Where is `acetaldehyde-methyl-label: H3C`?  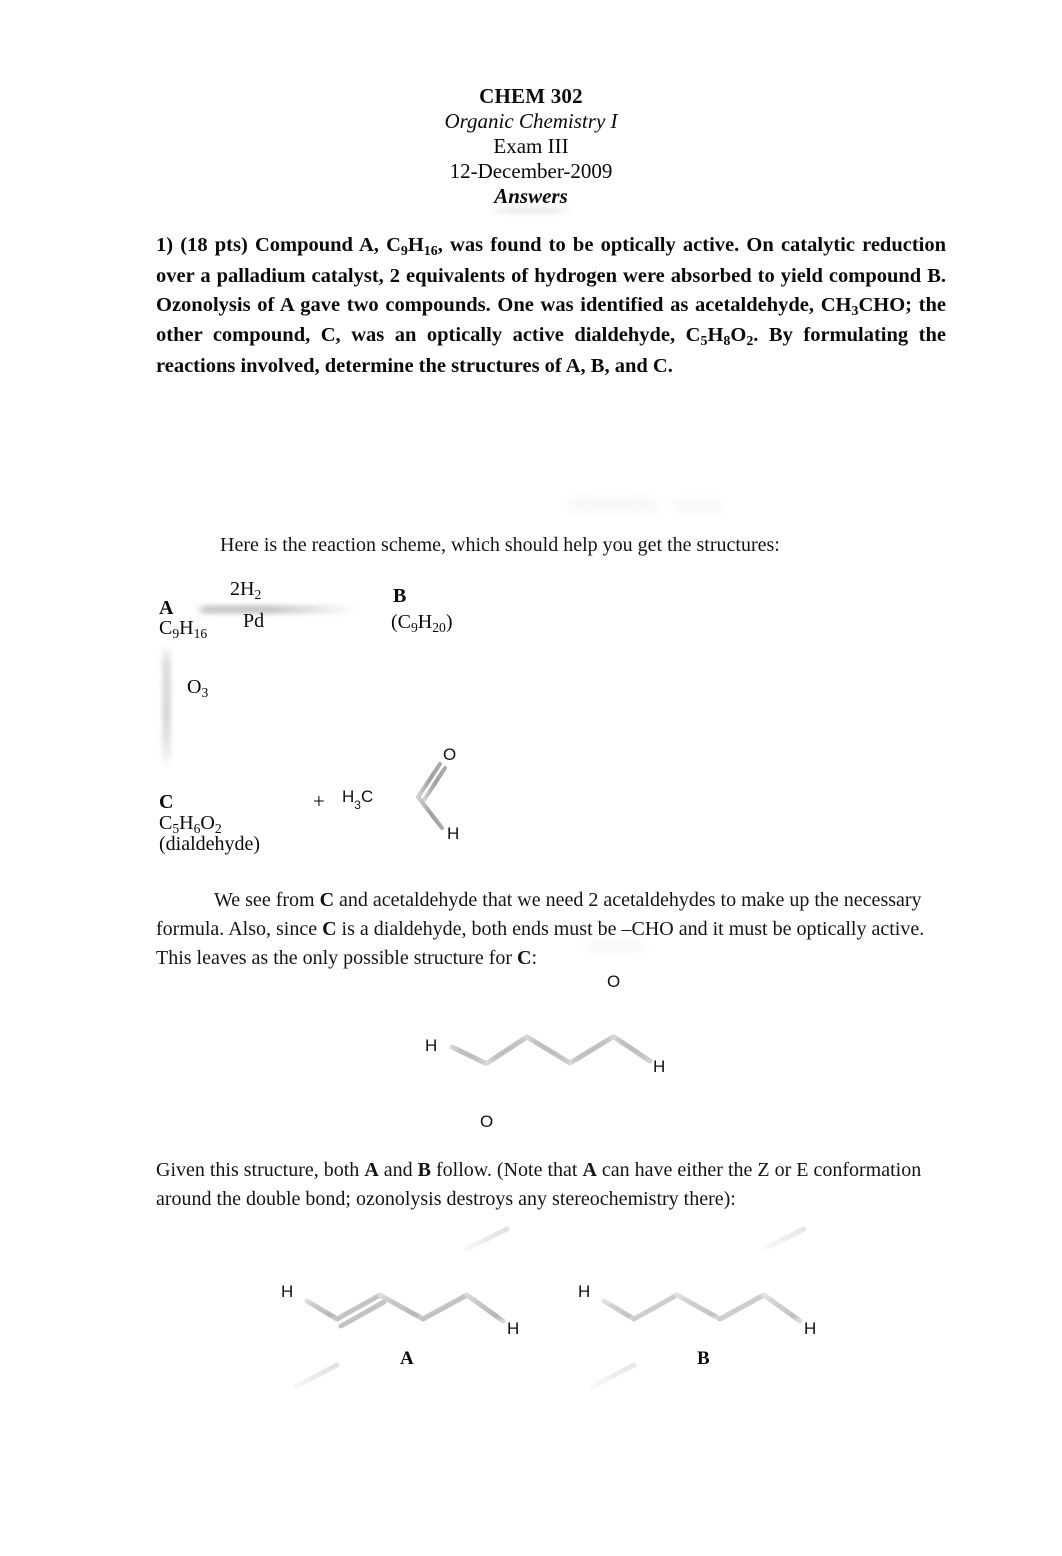 acetaldehyde-methyl-label: H3C is located at coordinates (357, 799).